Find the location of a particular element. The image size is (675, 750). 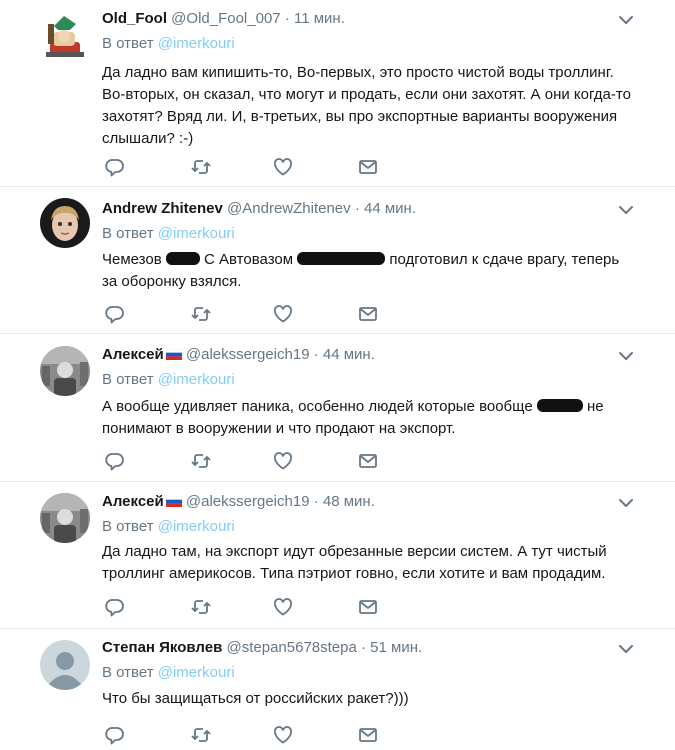

tweet-header: Алексей @alekssergeich19 · 44 мин. is located at coordinates (238, 355).